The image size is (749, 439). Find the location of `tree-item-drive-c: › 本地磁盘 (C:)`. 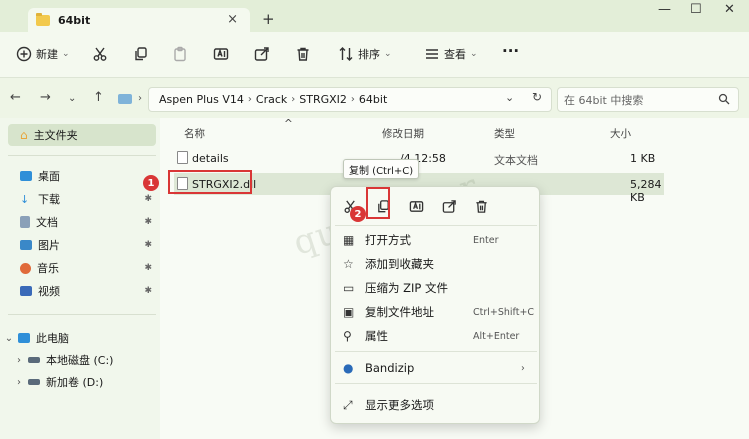

tree-item-drive-c: › 本地磁盘 (C:) is located at coordinates (80, 360).